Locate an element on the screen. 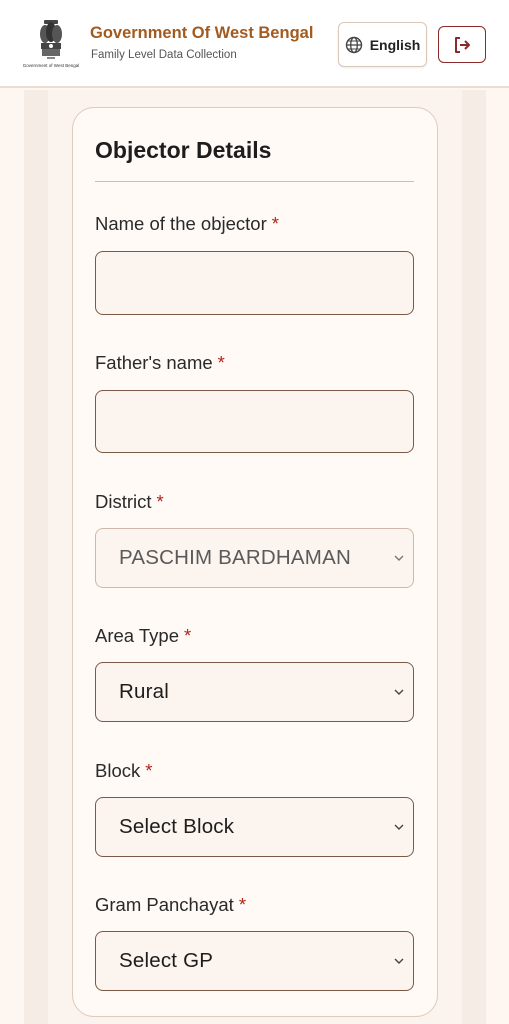  area-type-label: Area Type * is located at coordinates (143, 635).